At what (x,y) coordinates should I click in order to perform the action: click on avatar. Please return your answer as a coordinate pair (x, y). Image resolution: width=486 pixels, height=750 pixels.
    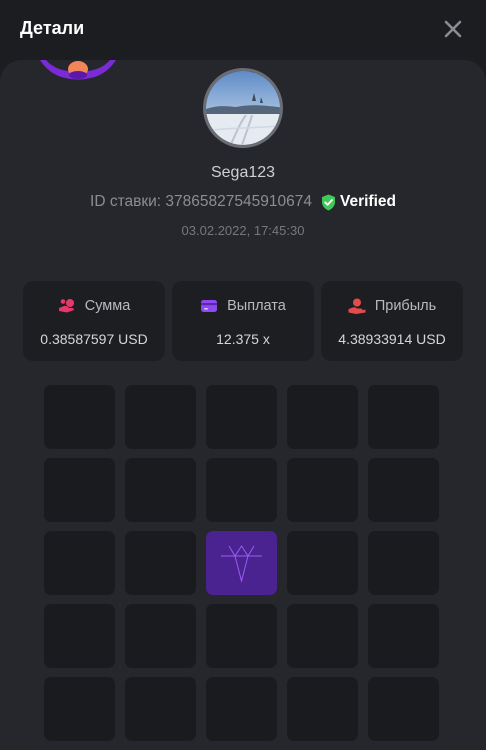
    Looking at the image, I should click on (243, 108).